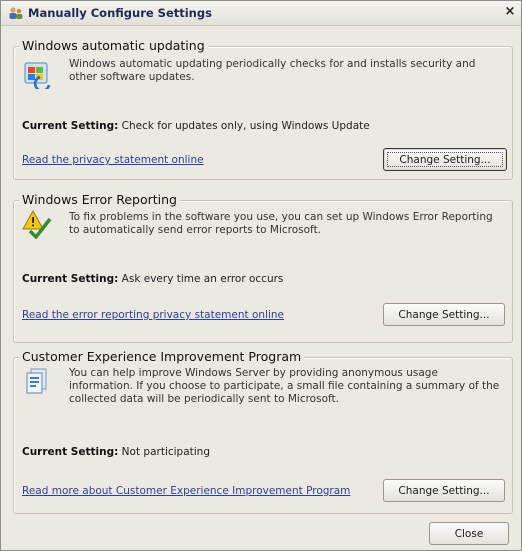 The image size is (522, 551). Describe the element at coordinates (510, 12) in the screenshot. I see `close-window-icon: ×` at that location.